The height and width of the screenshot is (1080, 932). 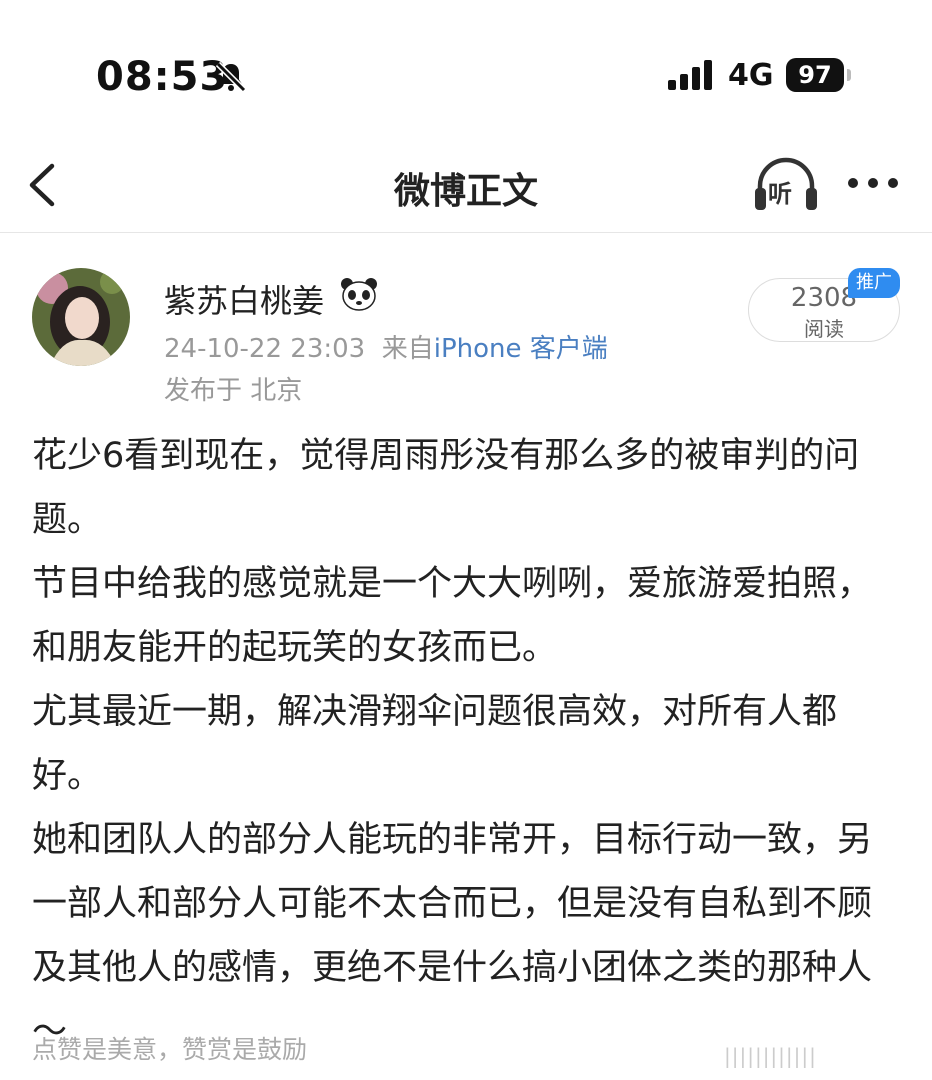 I want to click on status-time: 08:53, so click(x=162, y=77).